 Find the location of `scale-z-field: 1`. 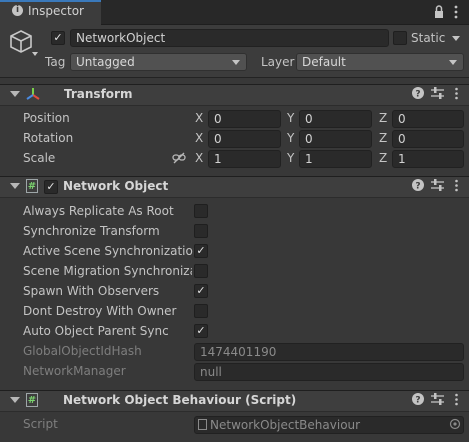

scale-z-field: 1 is located at coordinates (428, 159).